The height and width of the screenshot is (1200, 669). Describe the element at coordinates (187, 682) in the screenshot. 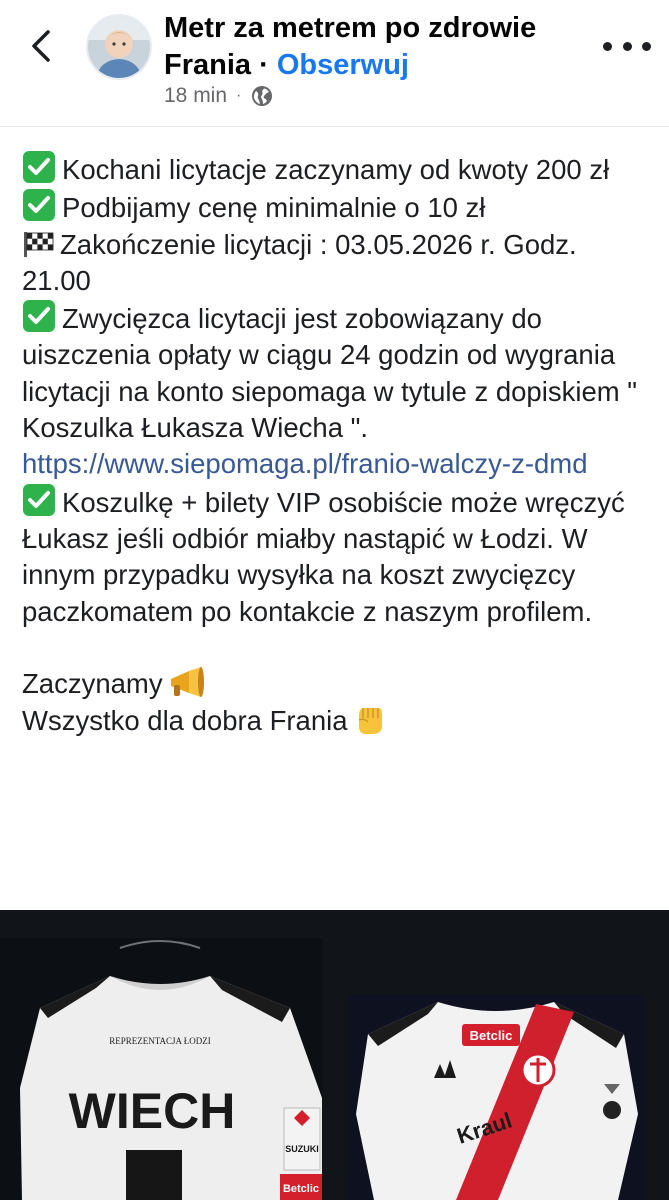

I see `megaphone-emoji-icon` at that location.